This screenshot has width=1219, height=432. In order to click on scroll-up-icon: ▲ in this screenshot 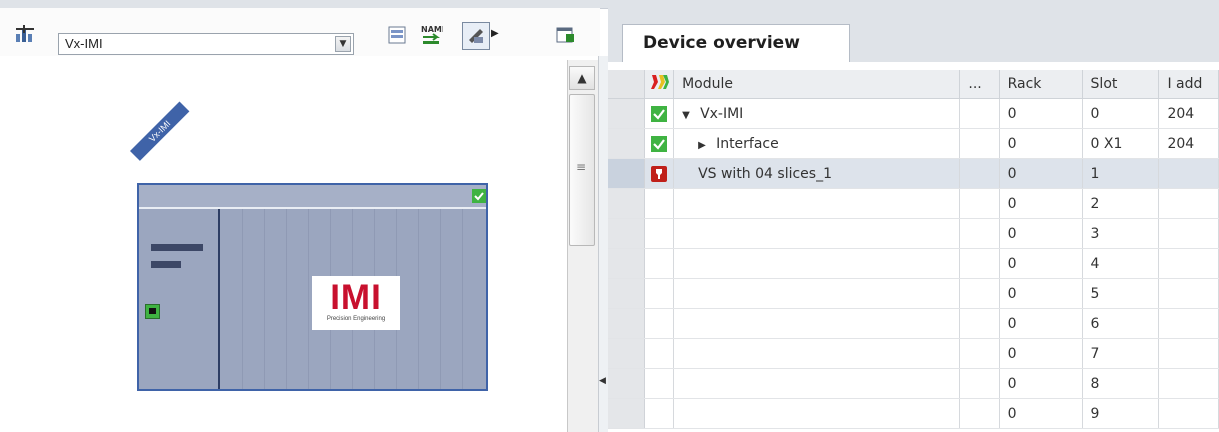, I will do `click(582, 78)`.